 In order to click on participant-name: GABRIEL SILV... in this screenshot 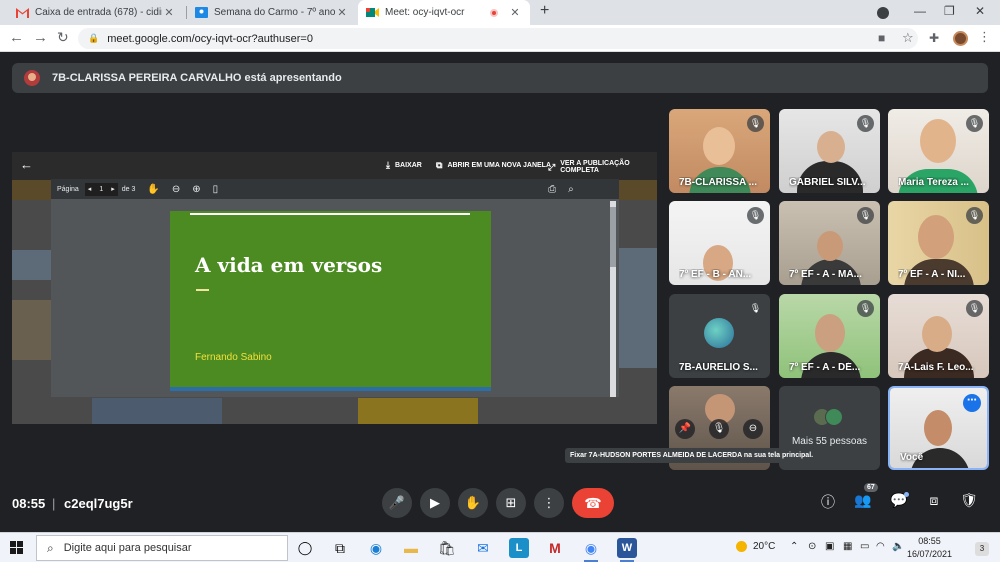, I will do `click(827, 182)`.